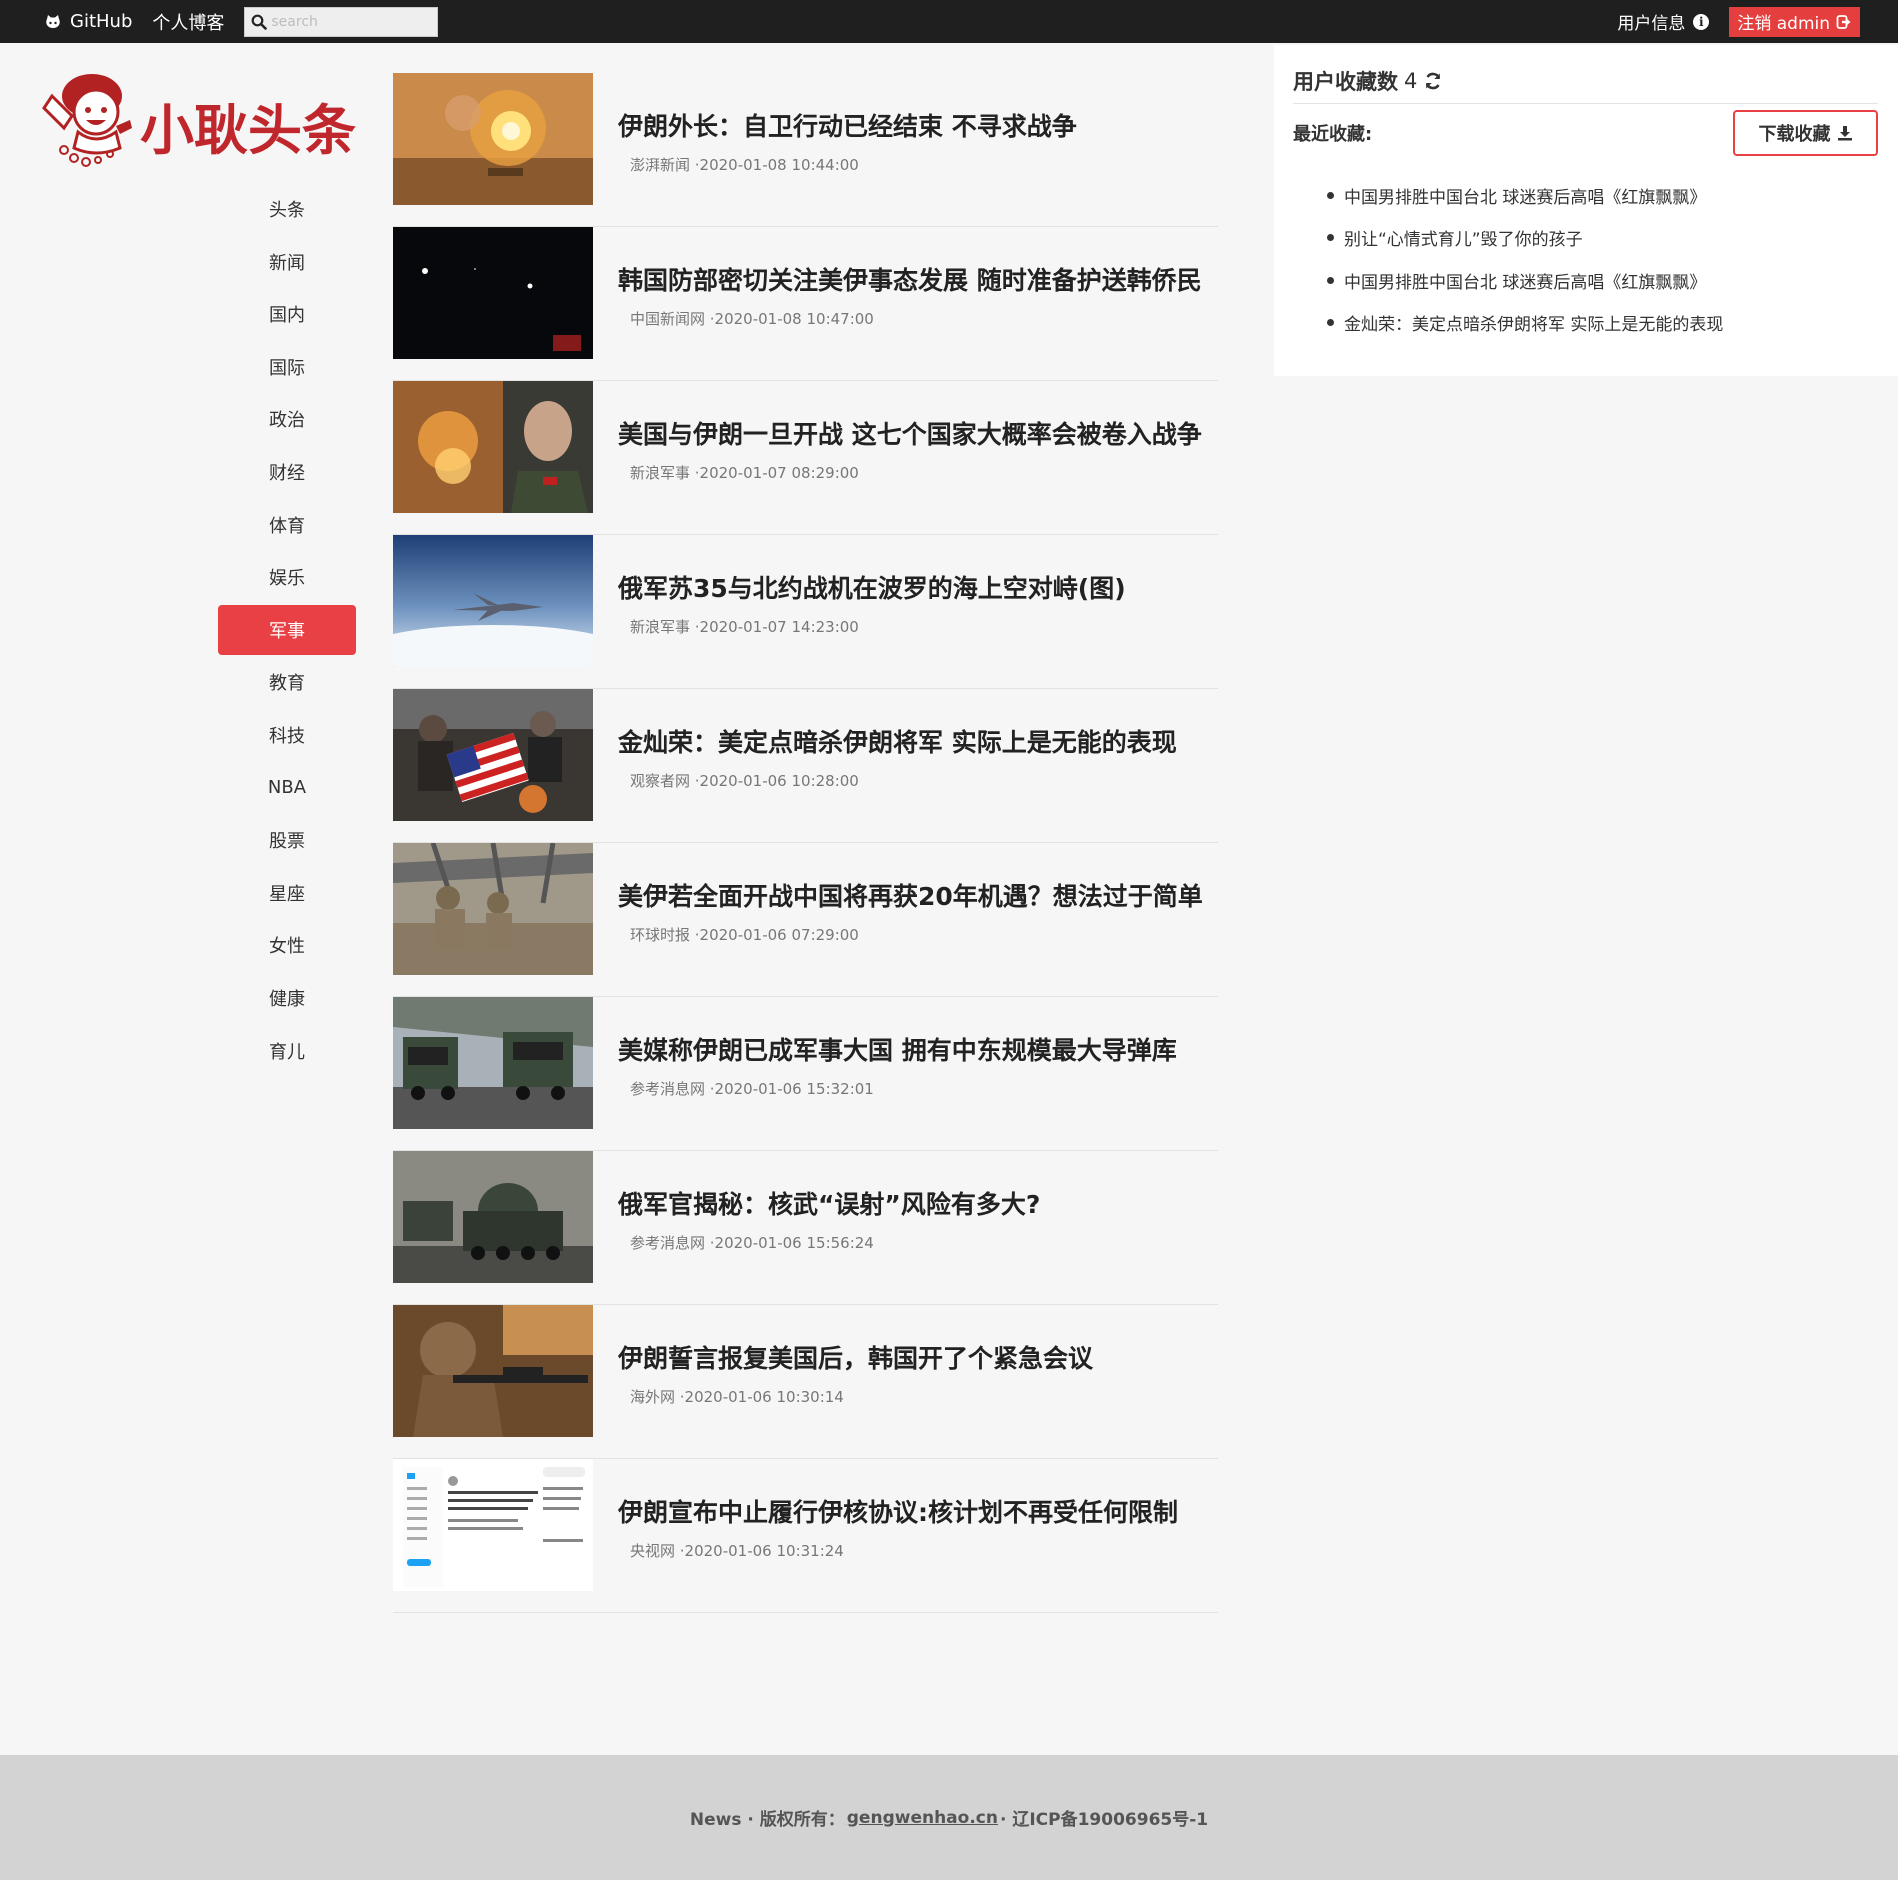  I want to click on nav-item: 女性, so click(287, 945).